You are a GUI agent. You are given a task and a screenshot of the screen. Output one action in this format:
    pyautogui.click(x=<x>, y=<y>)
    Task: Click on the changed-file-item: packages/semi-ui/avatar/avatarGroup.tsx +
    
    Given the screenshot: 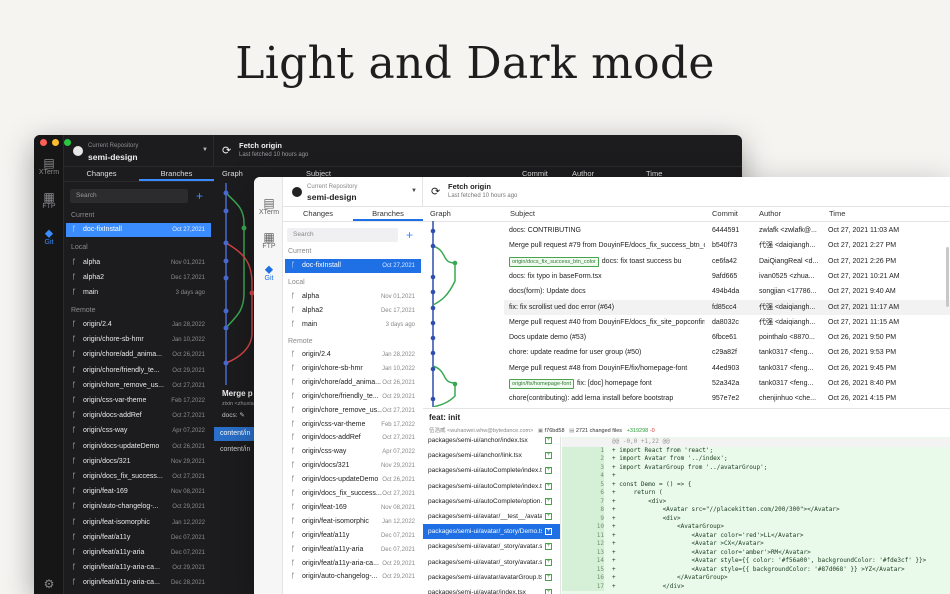 What is the action you would take?
    pyautogui.click(x=491, y=577)
    